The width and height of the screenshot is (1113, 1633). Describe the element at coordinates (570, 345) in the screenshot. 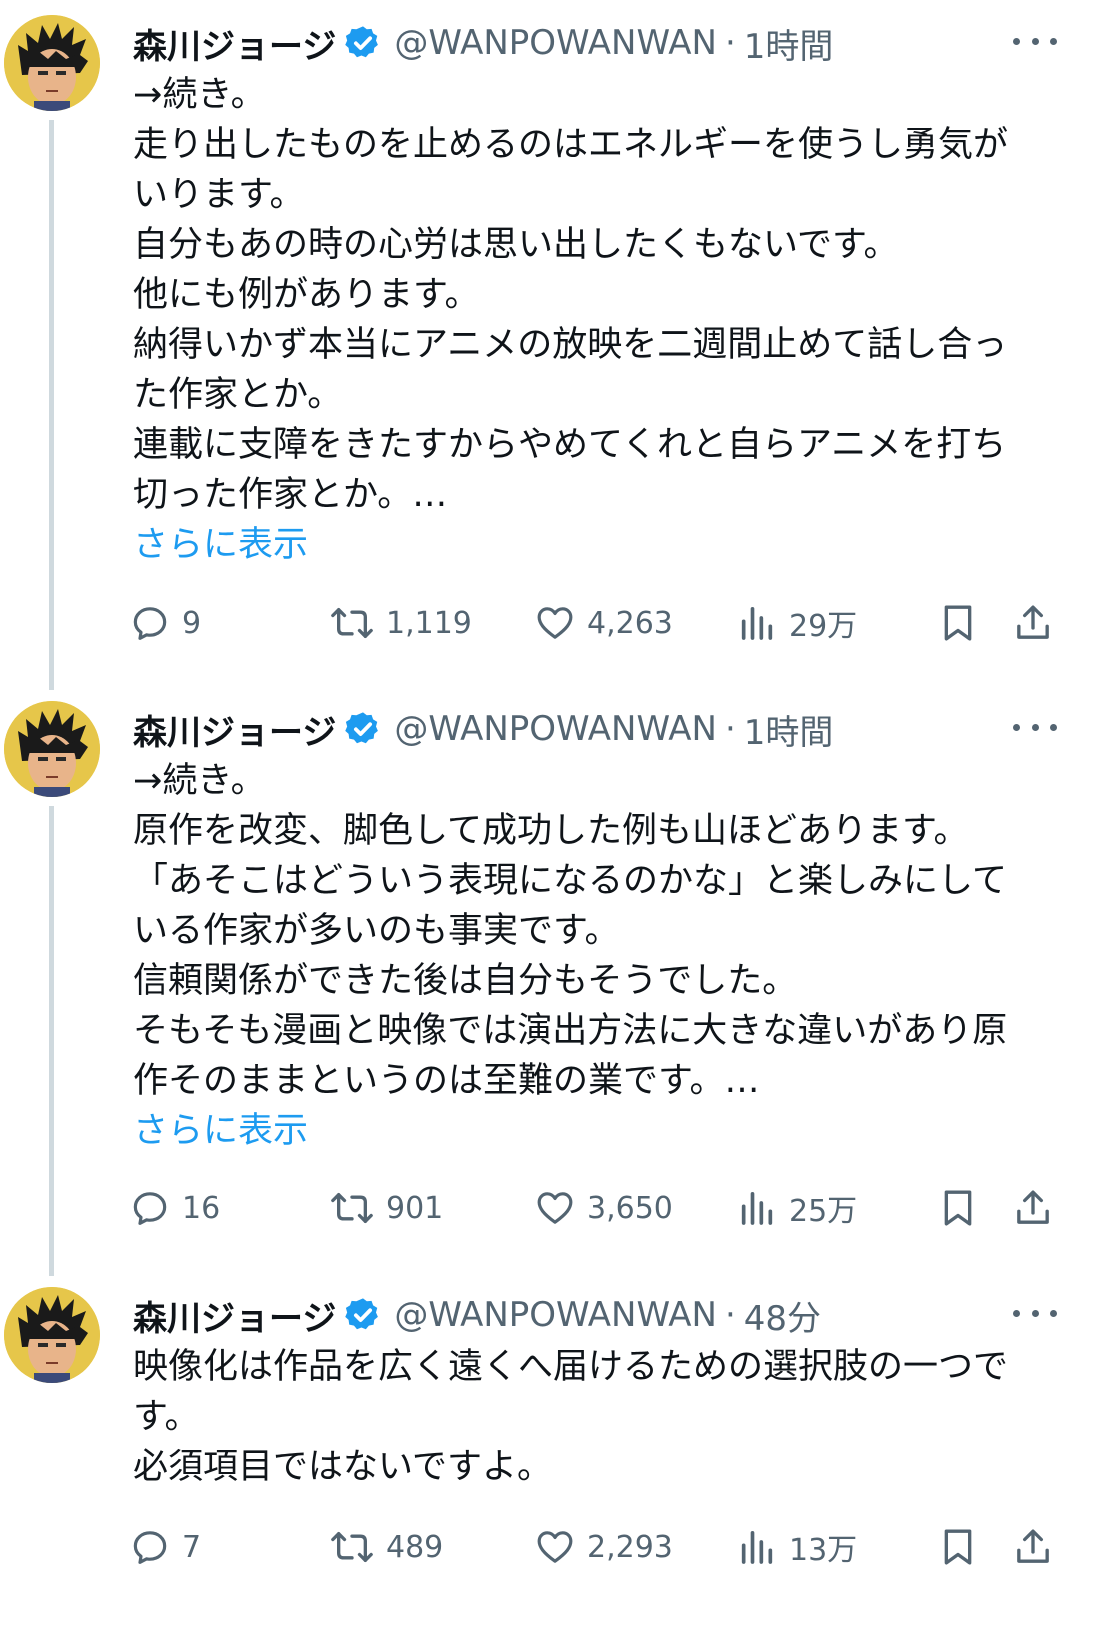

I see `tweet-text-line: 納得いかず本当にアニメの放映を二週間止めて話し合っ` at that location.